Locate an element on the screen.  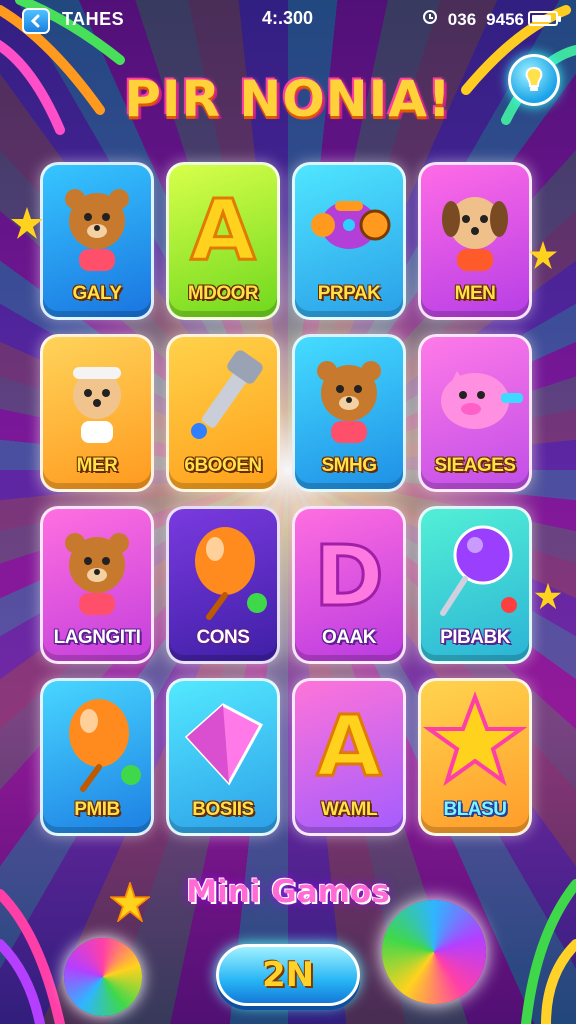
status-value-a: 036 is located at coordinates (462, 19).